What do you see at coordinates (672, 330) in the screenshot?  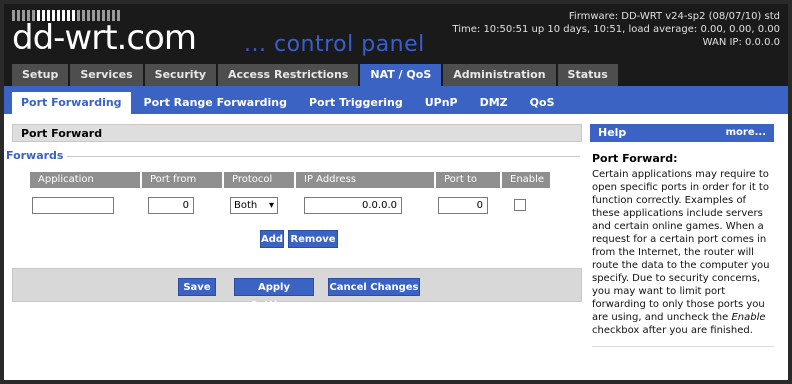 I see `help-text-end: checkbox after you are finished.` at bounding box center [672, 330].